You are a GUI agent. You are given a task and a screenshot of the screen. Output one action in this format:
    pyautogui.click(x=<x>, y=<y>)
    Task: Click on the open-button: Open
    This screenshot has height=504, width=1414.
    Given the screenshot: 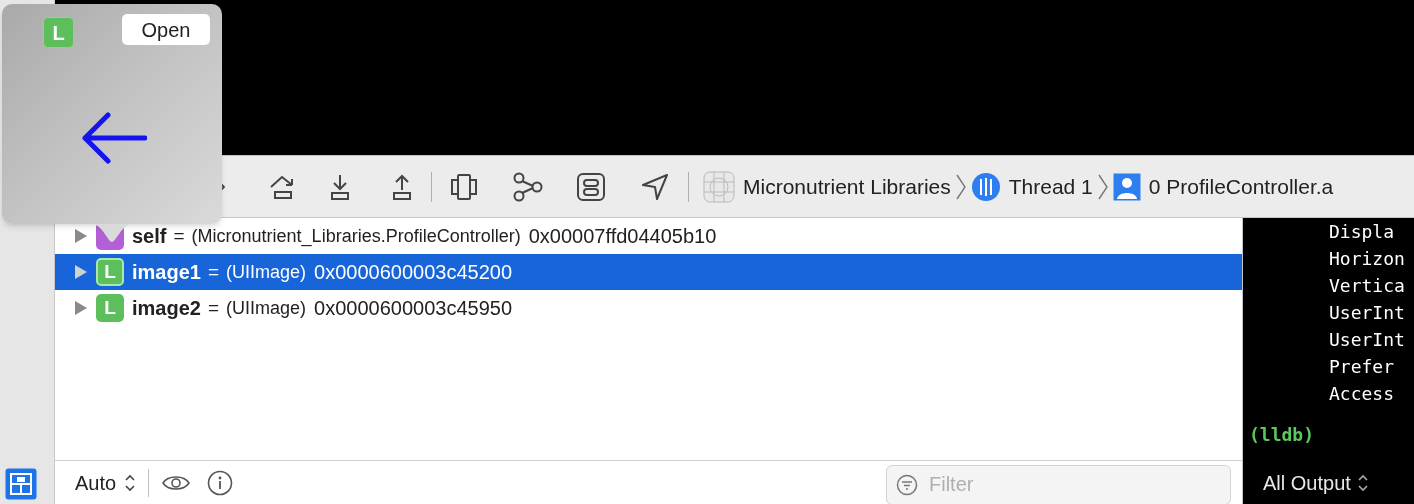 What is the action you would take?
    pyautogui.click(x=166, y=29)
    